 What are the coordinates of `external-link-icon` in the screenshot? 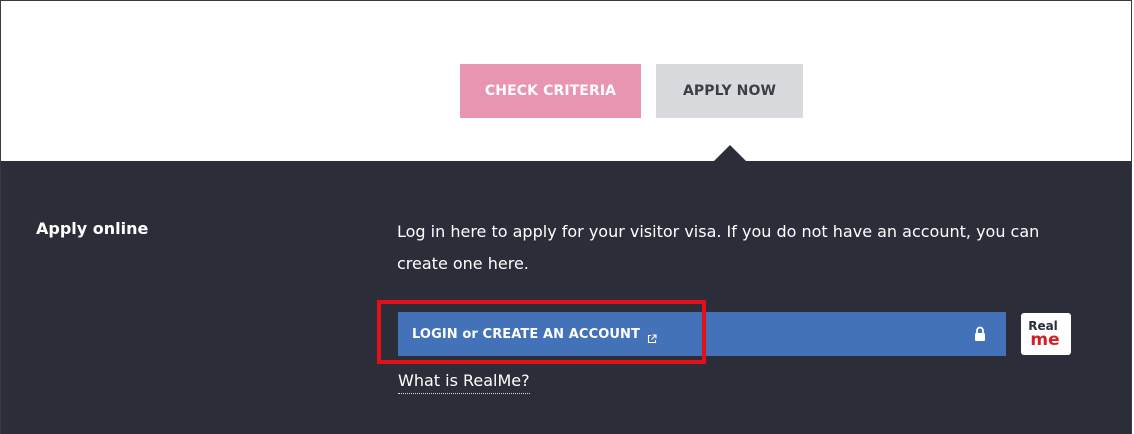 It's located at (652, 336).